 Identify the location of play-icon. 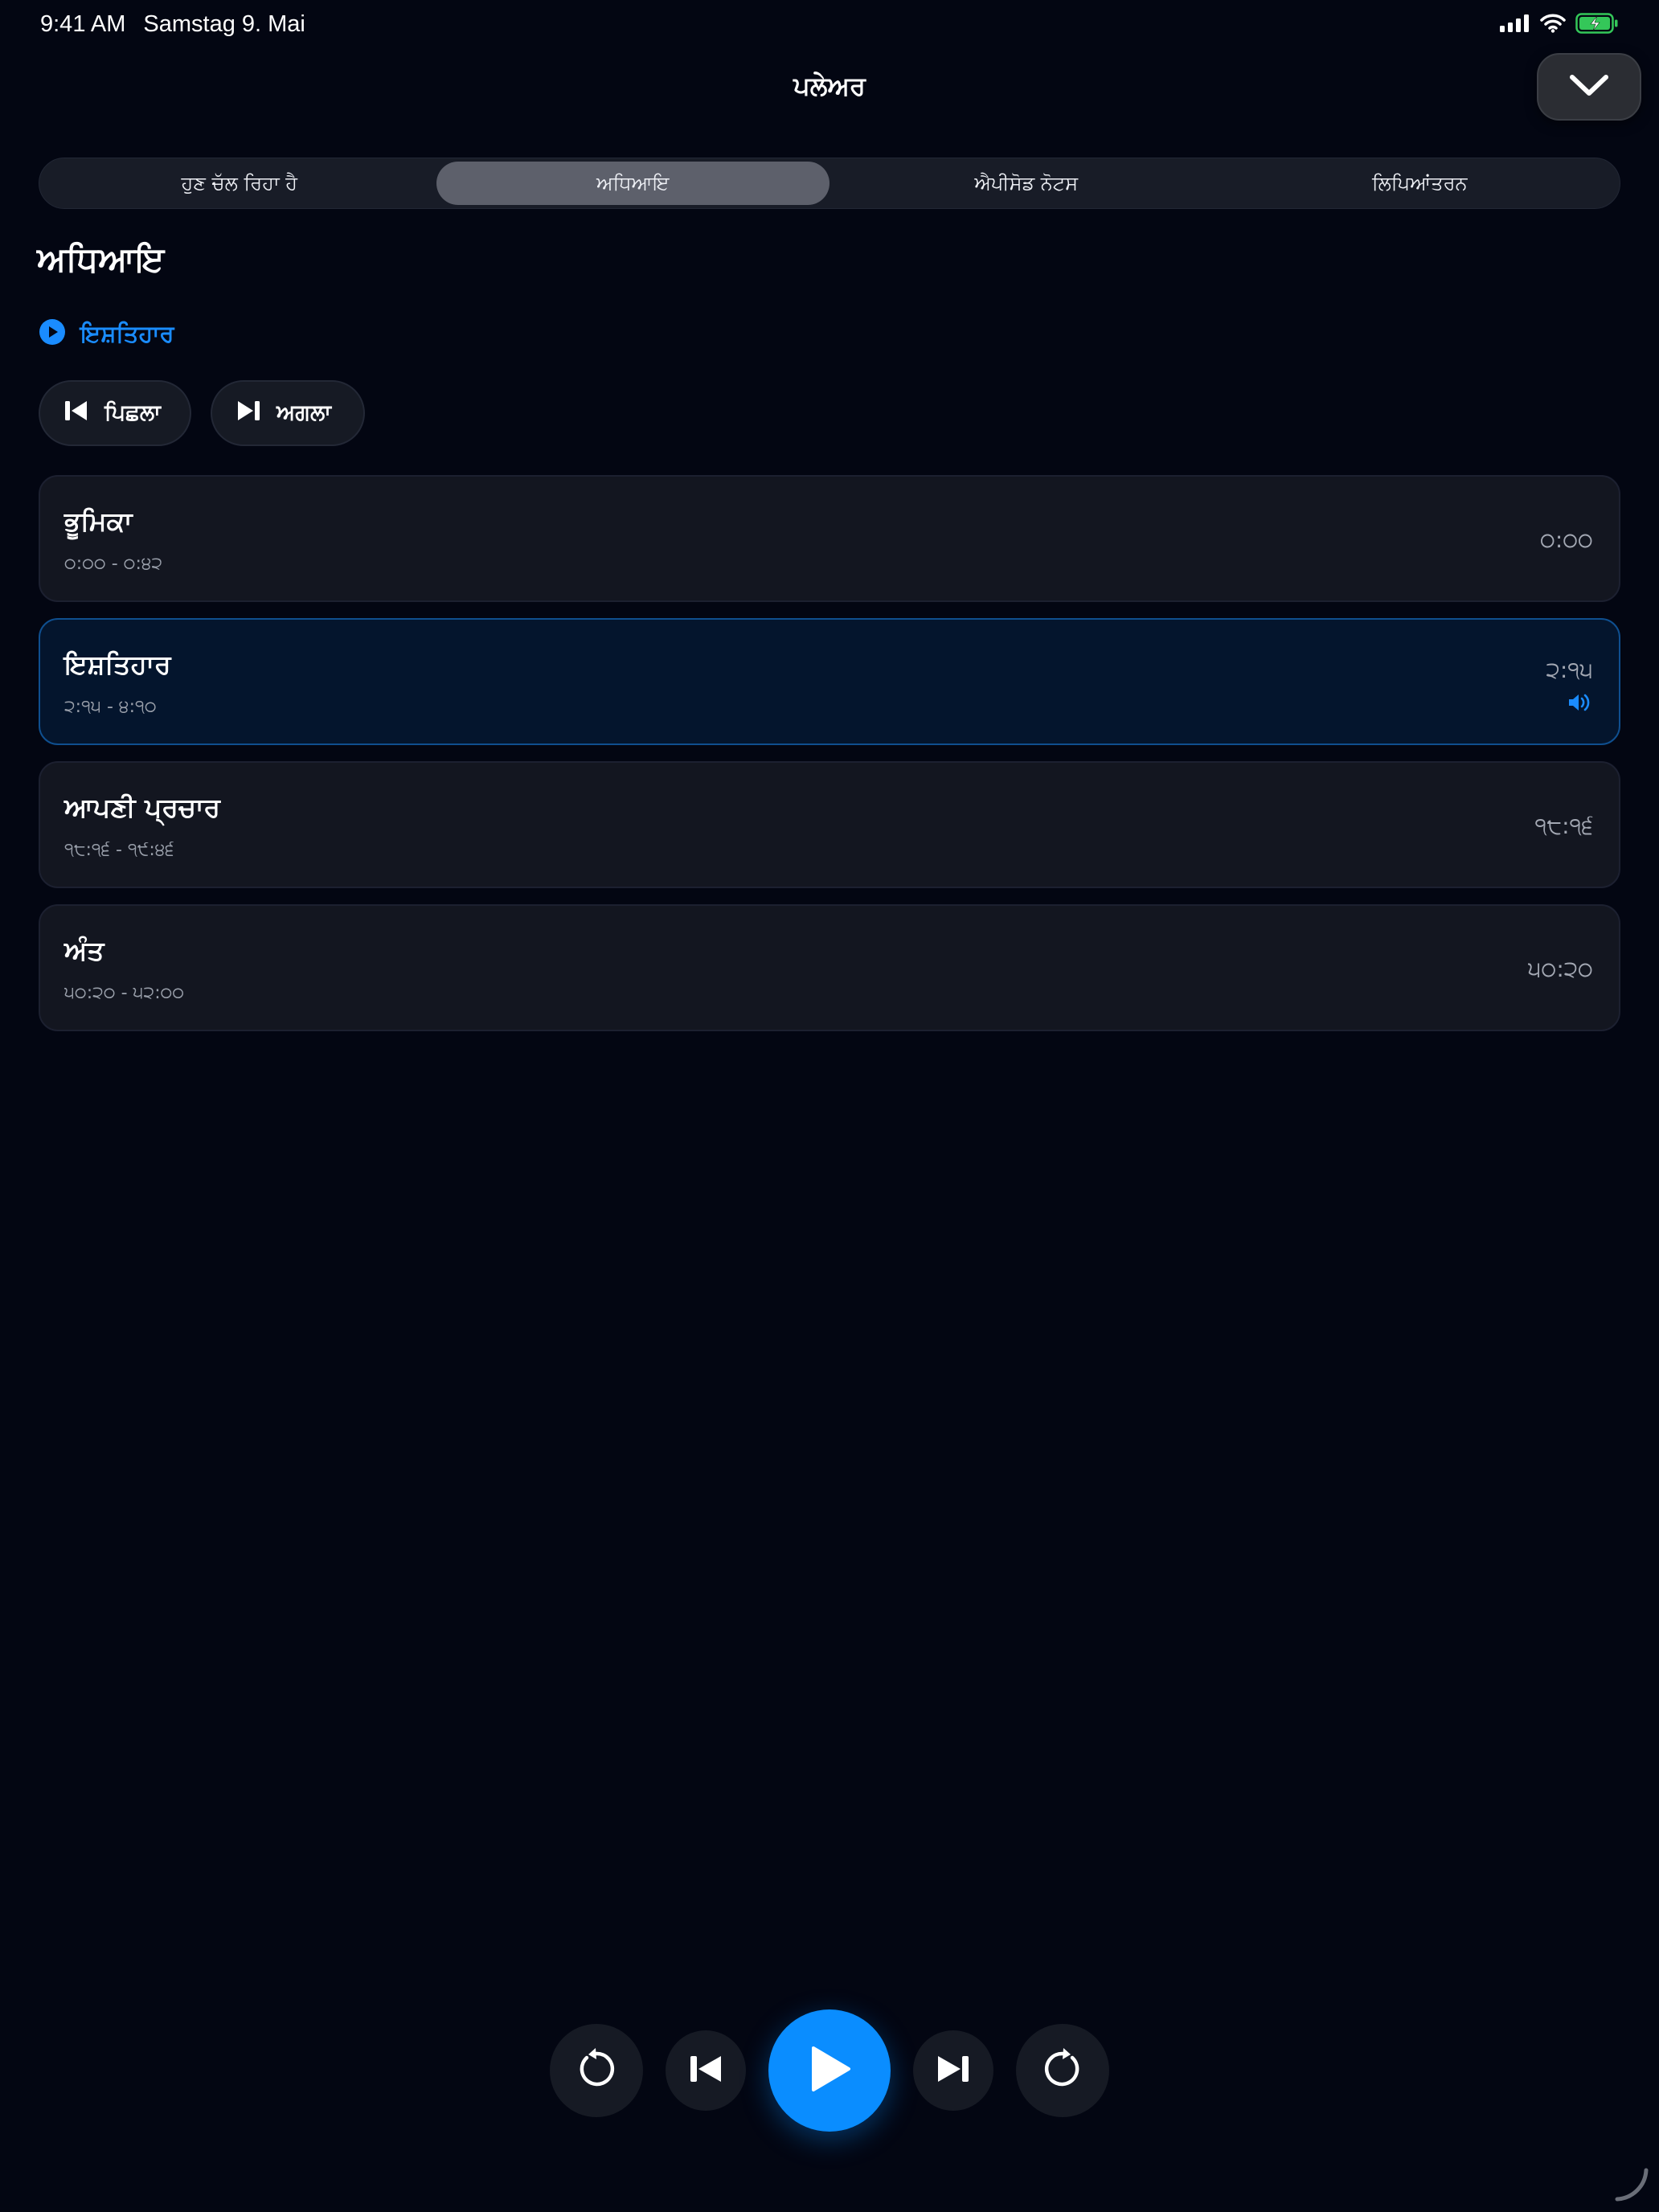
(829, 2070).